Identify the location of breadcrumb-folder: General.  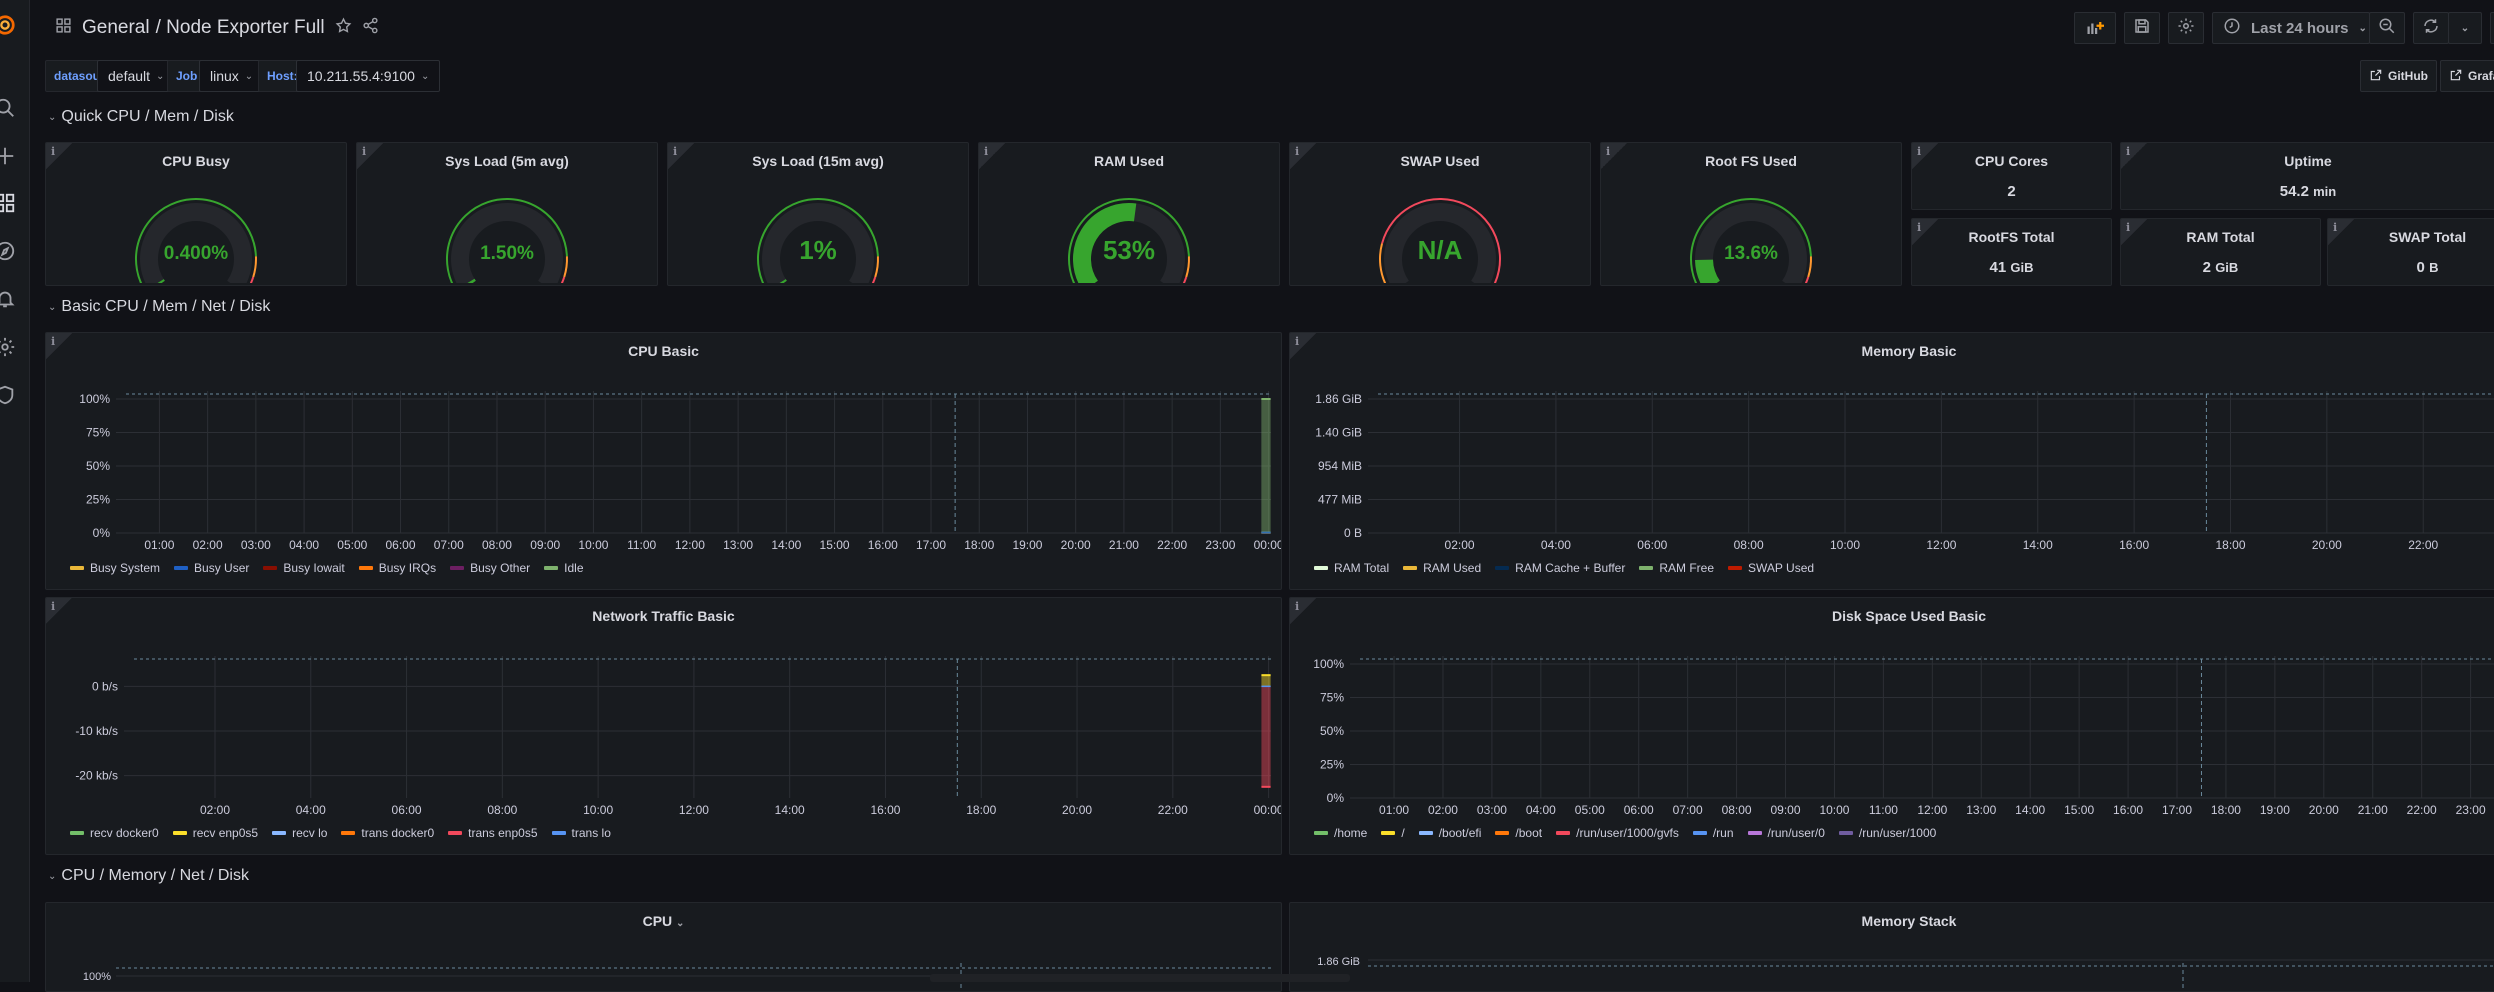
(116, 28).